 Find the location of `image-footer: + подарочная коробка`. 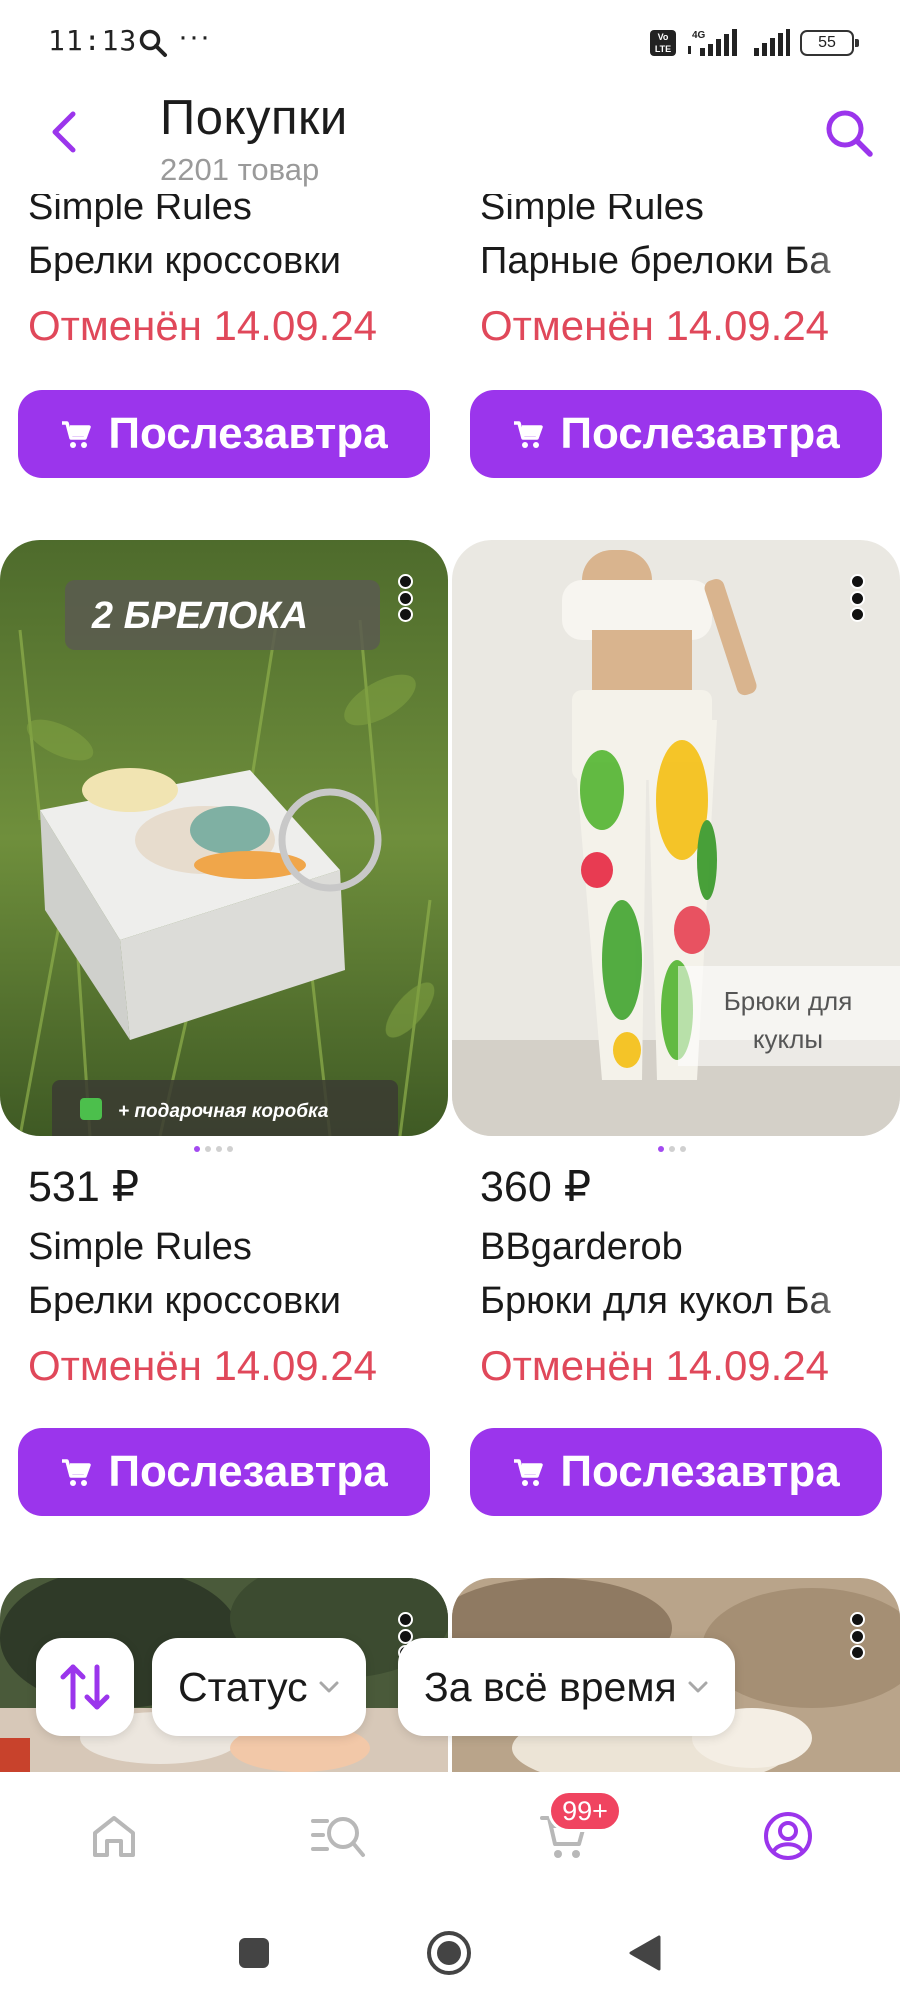

image-footer: + подарочная коробка is located at coordinates (223, 1111).